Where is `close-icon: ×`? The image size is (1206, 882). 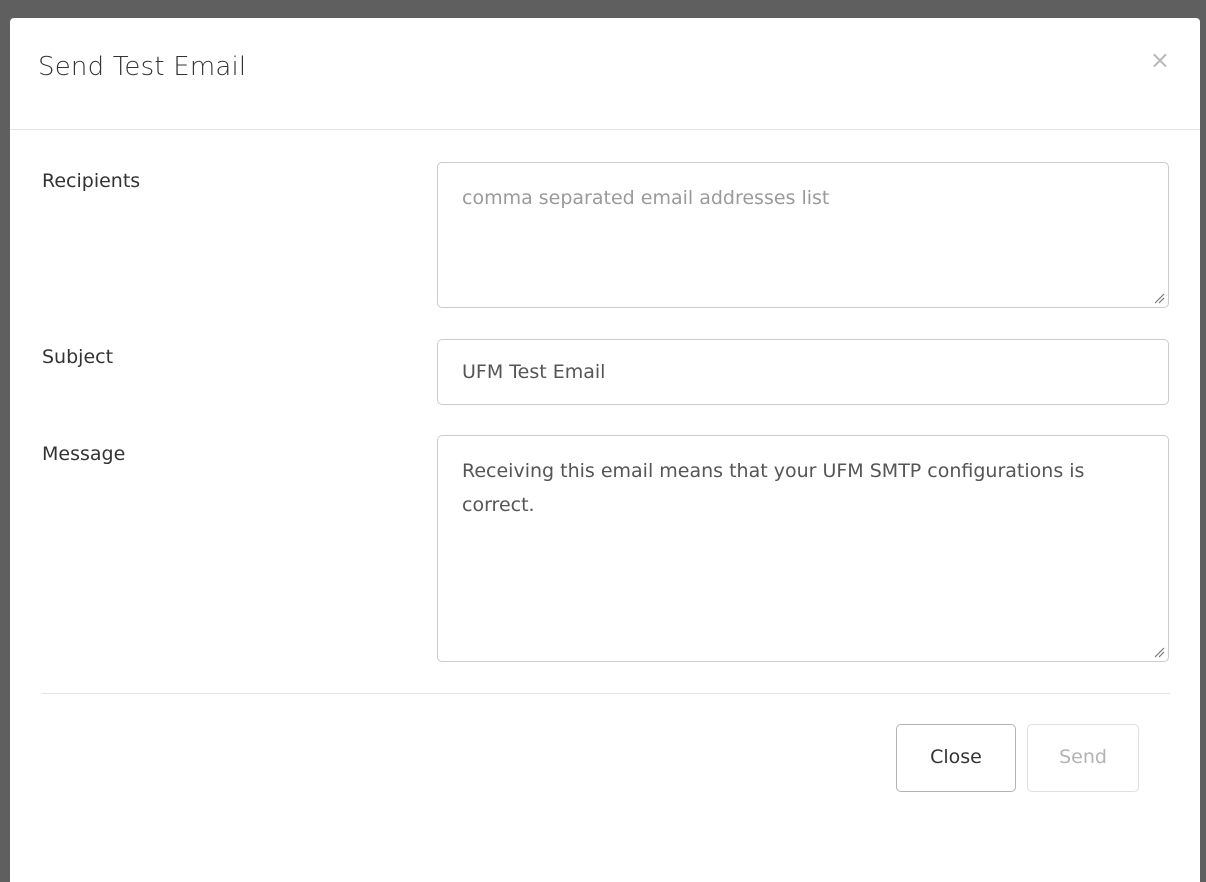 close-icon: × is located at coordinates (1160, 60).